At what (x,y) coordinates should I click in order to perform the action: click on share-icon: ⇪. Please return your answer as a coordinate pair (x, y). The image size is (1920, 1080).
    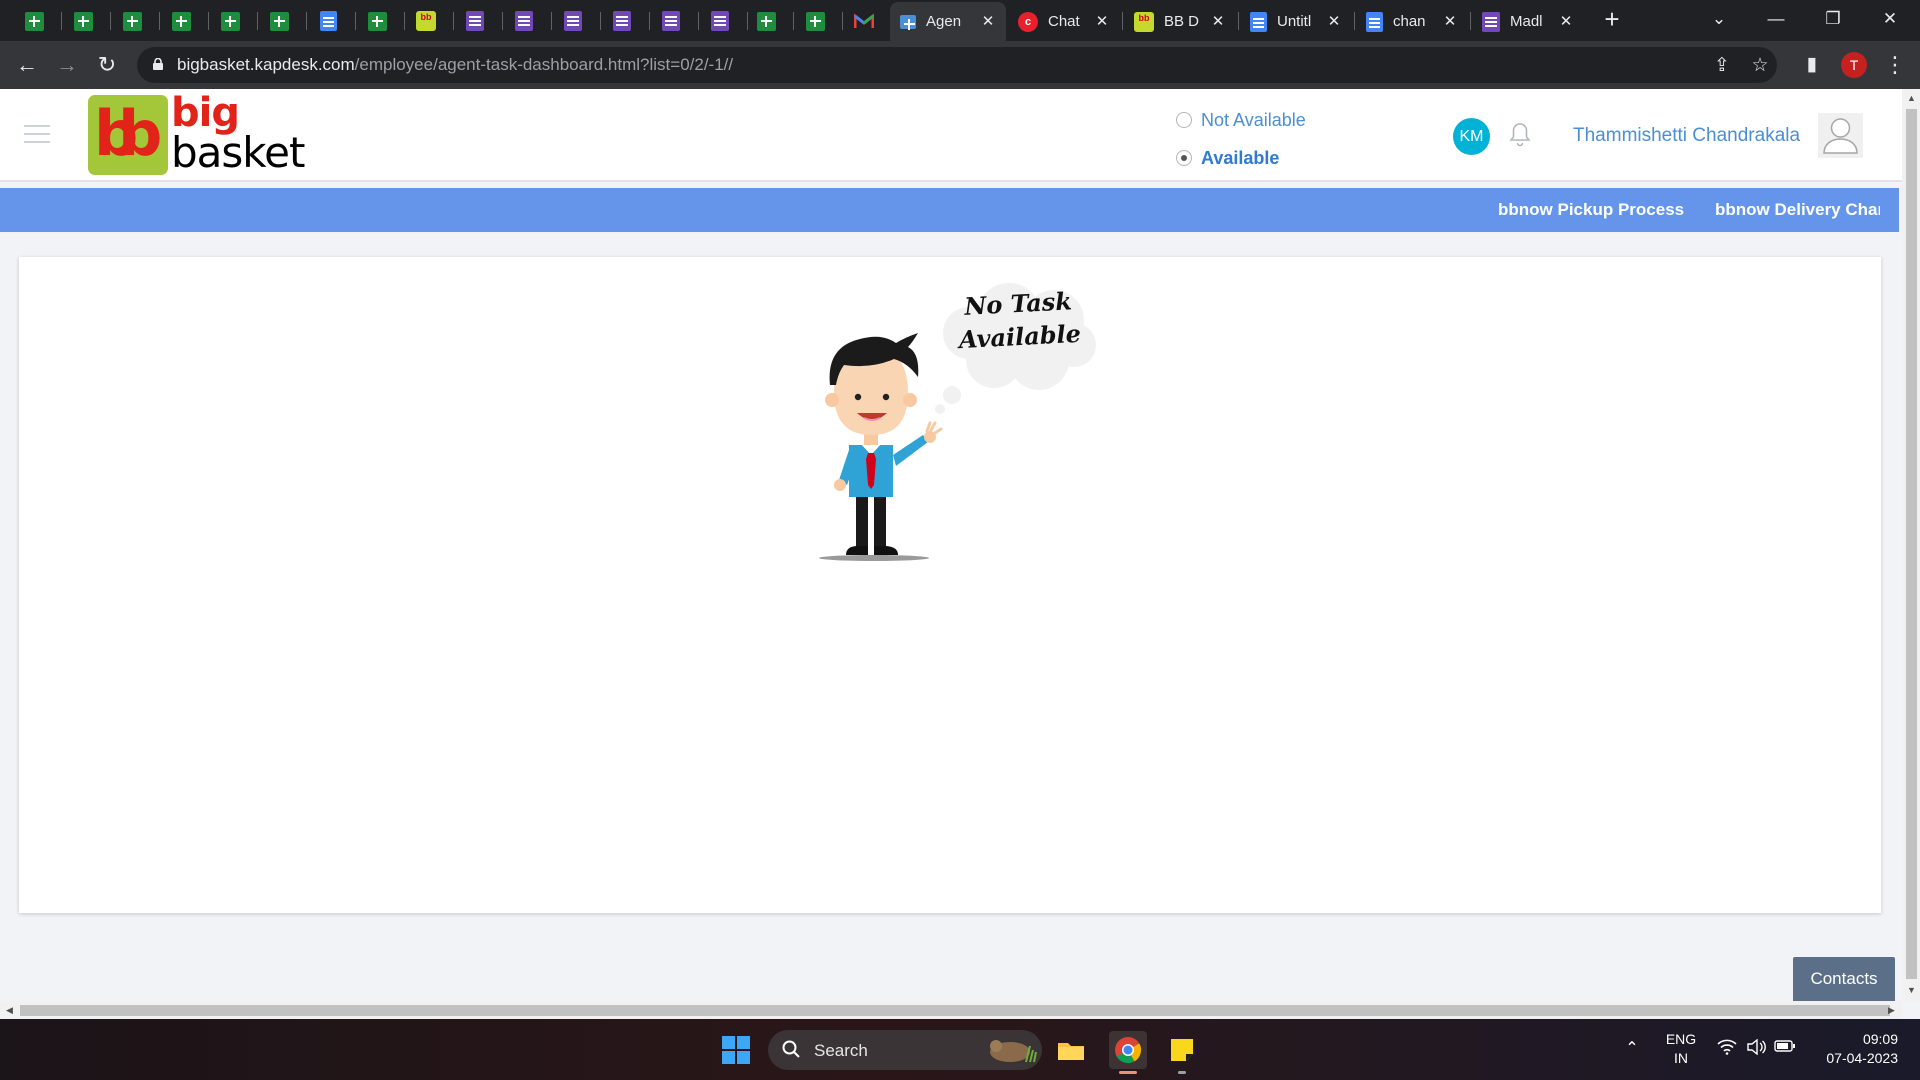
    Looking at the image, I should click on (1722, 66).